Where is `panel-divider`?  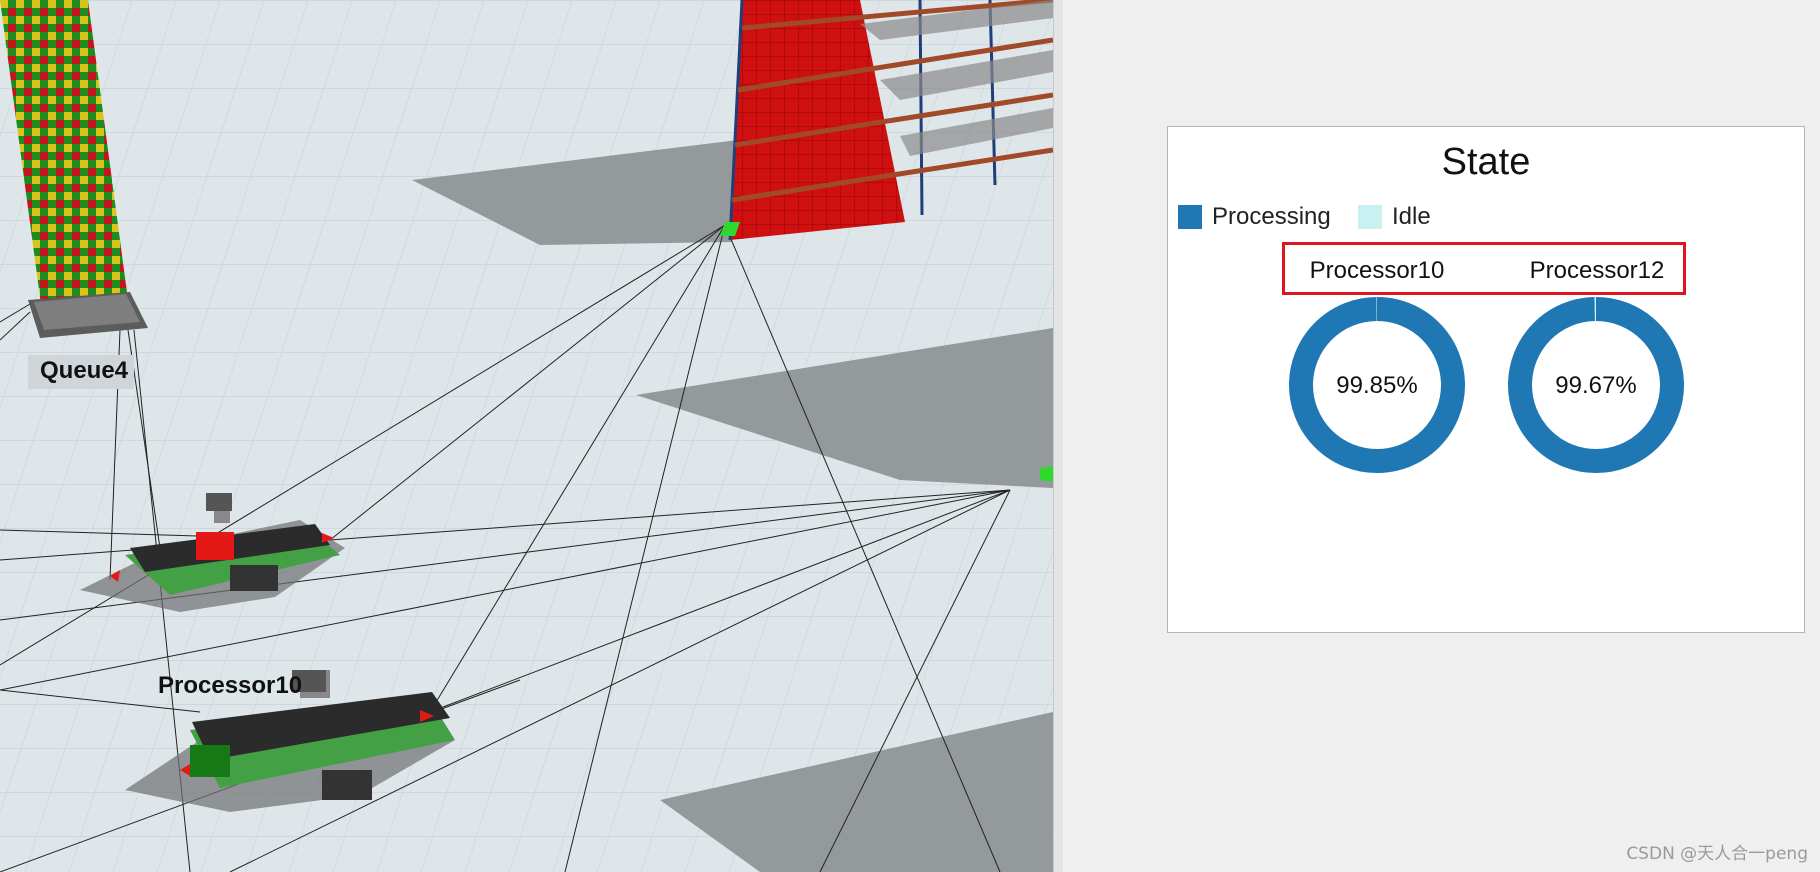 panel-divider is located at coordinates (1058, 436).